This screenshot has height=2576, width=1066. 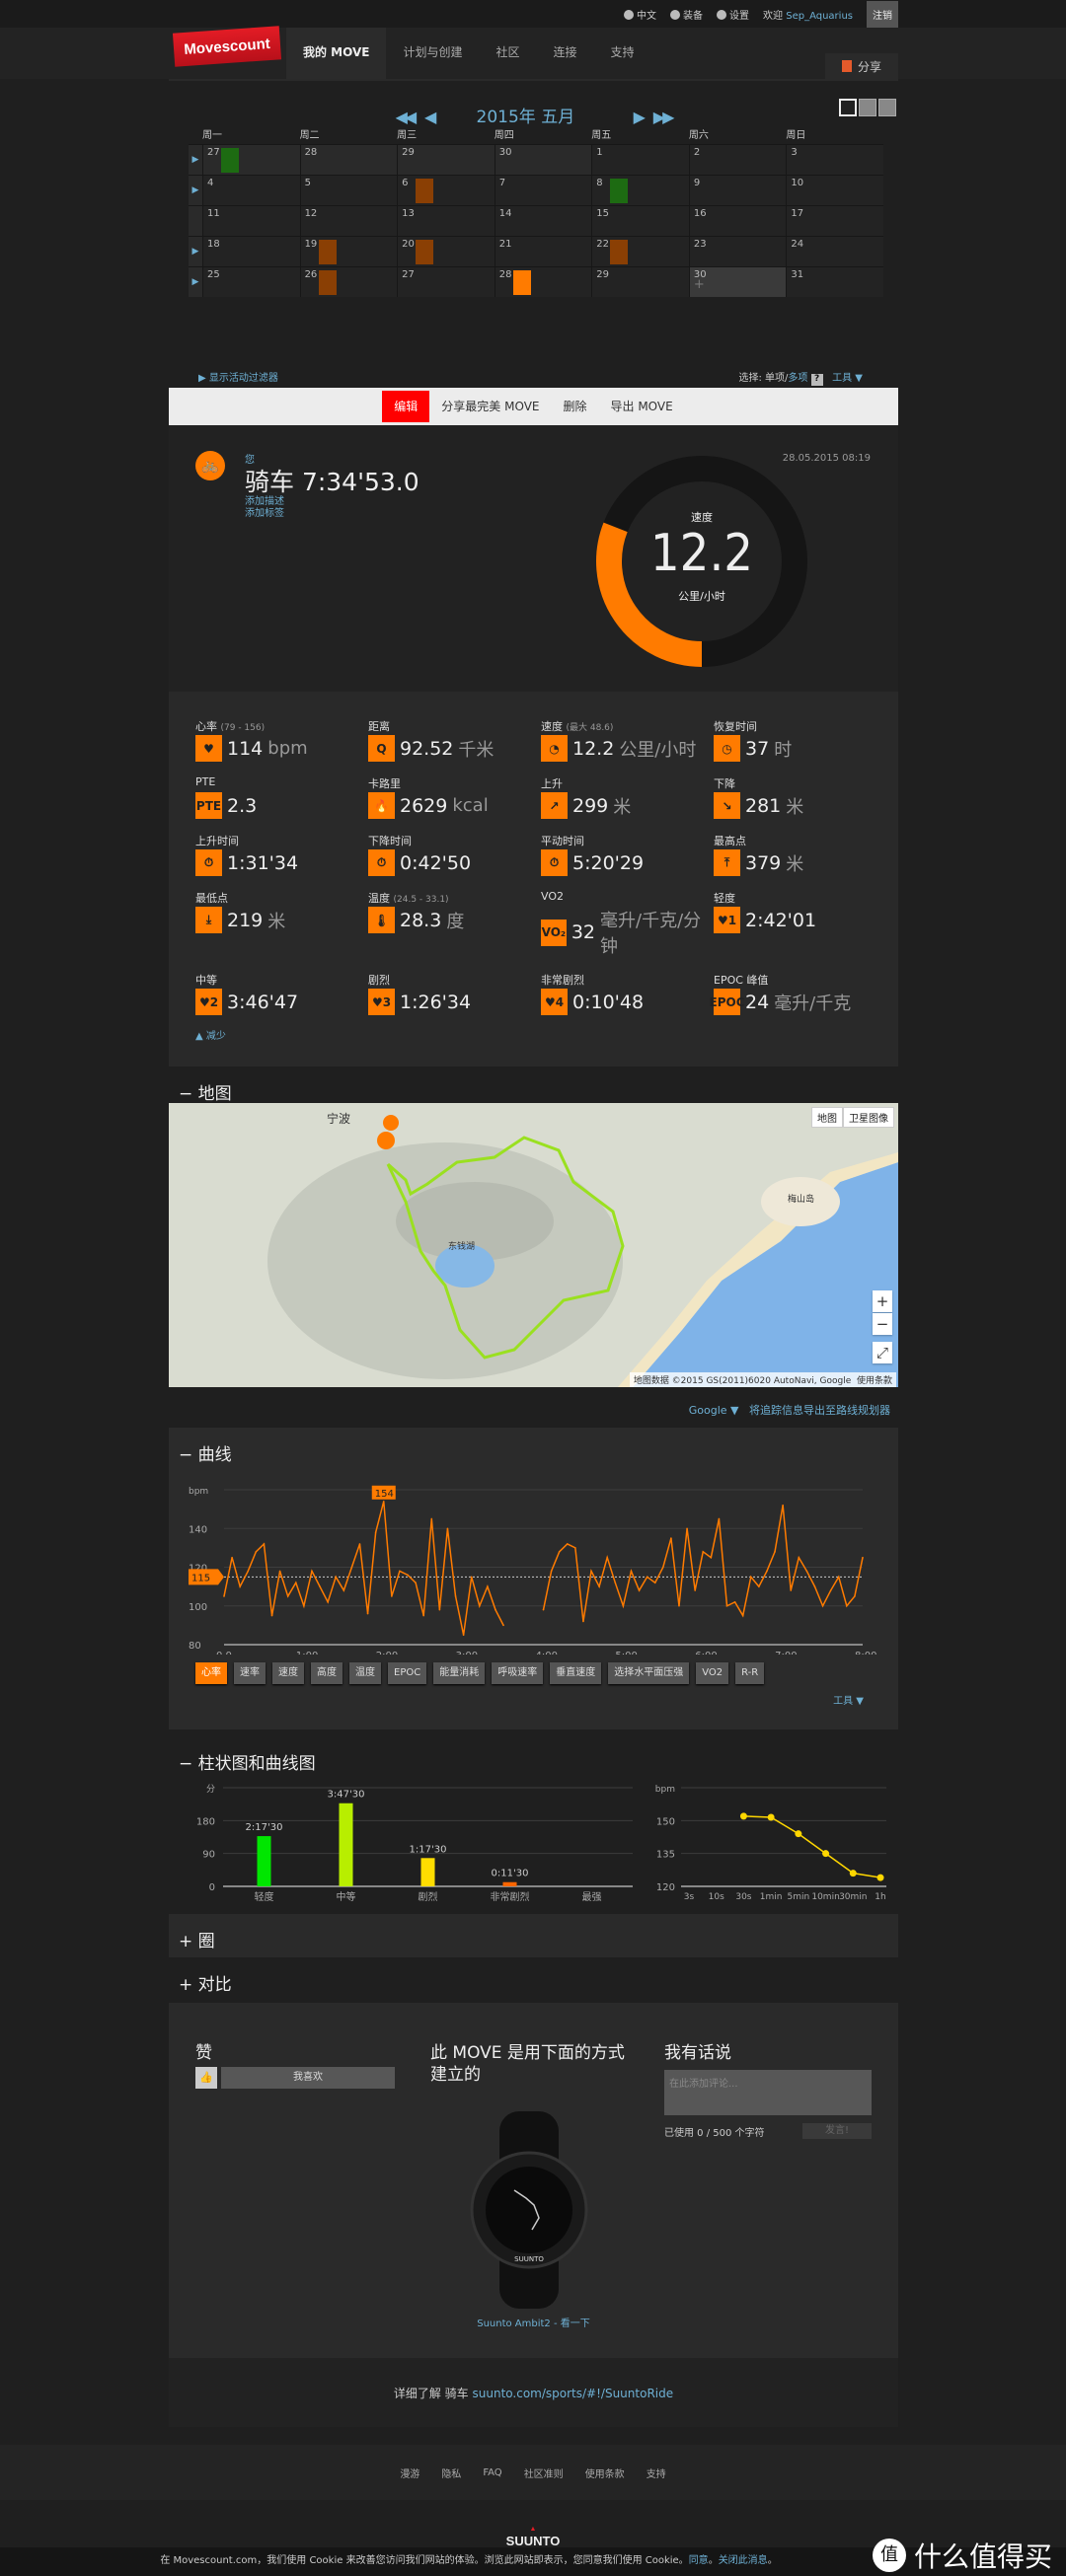 What do you see at coordinates (882, 1301) in the screenshot?
I see `zoom-in-button: +` at bounding box center [882, 1301].